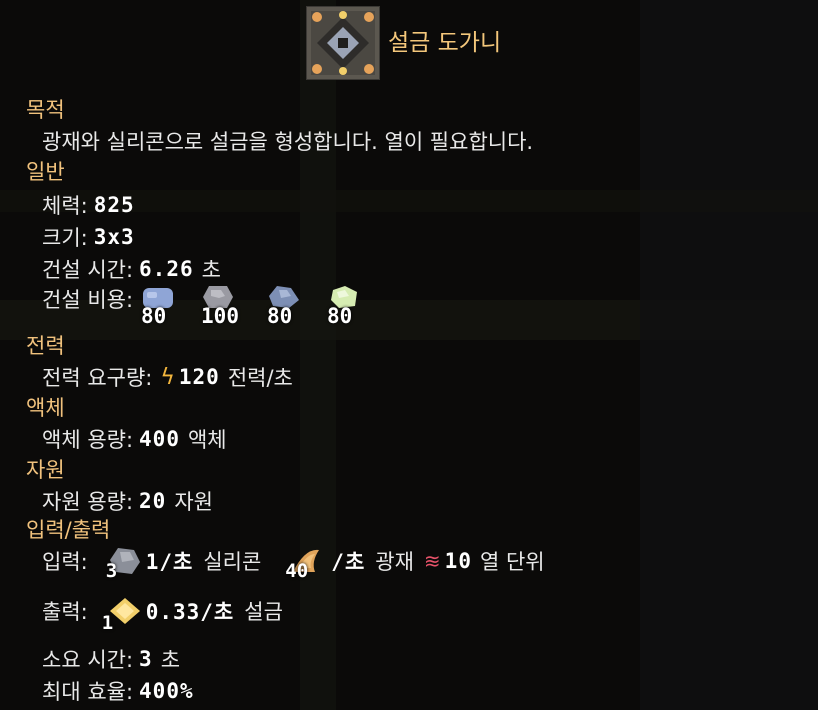 The height and width of the screenshot is (710, 818). I want to click on output-name: 설금, so click(263, 612).